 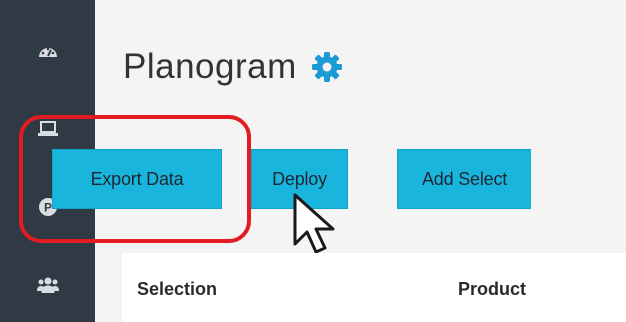 I want to click on highlight-annotation-box, so click(x=135, y=179).